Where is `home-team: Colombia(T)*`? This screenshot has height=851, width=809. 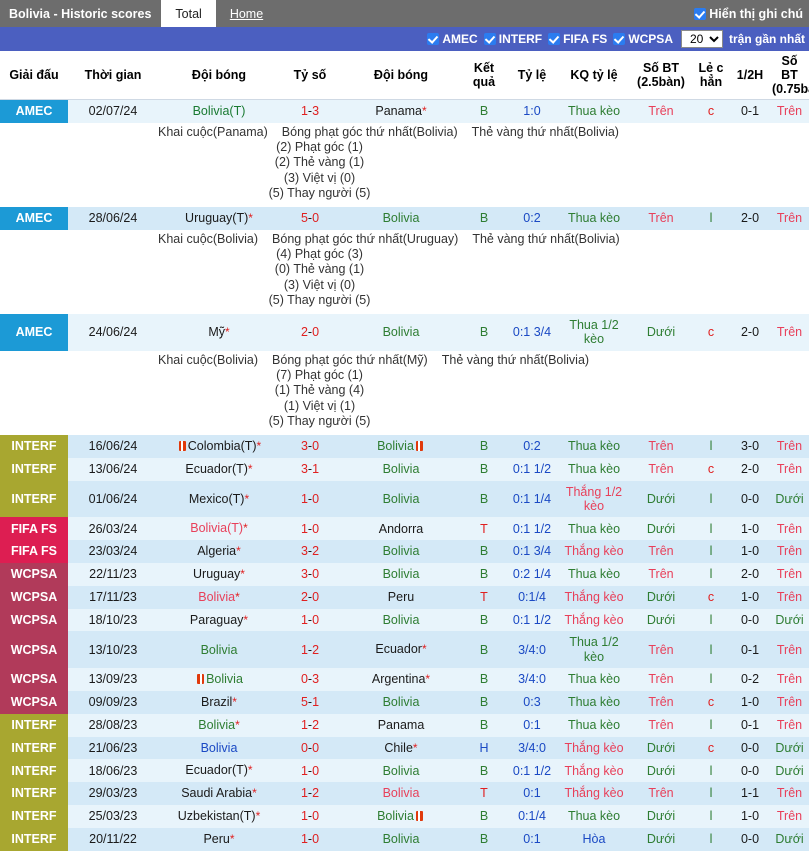 home-team: Colombia(T)* is located at coordinates (219, 446).